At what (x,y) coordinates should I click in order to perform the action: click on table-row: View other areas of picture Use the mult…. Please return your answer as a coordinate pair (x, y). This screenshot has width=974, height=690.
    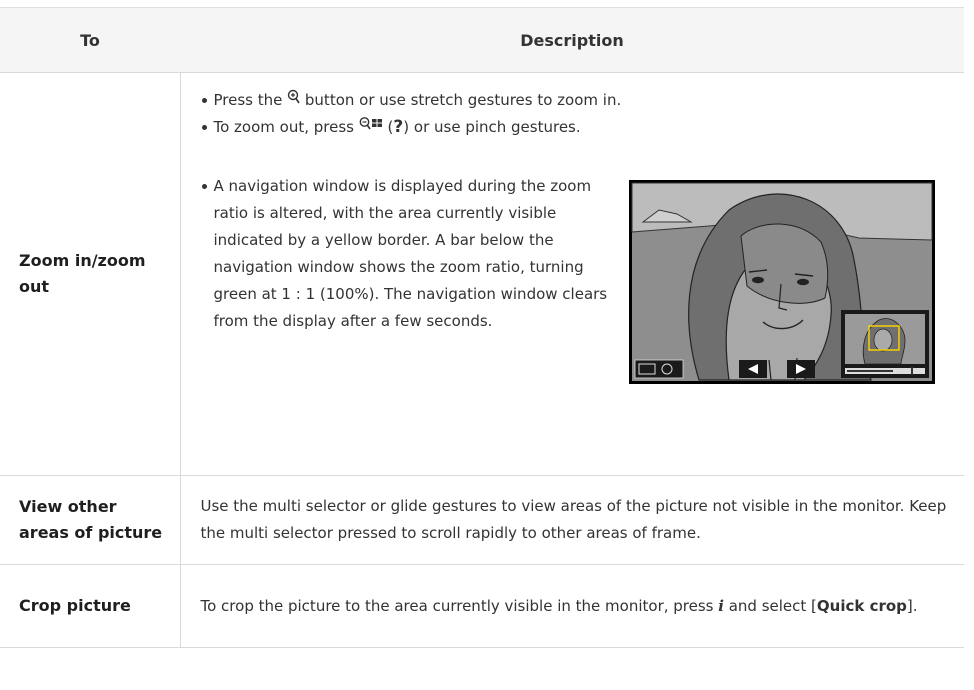
    Looking at the image, I should click on (482, 520).